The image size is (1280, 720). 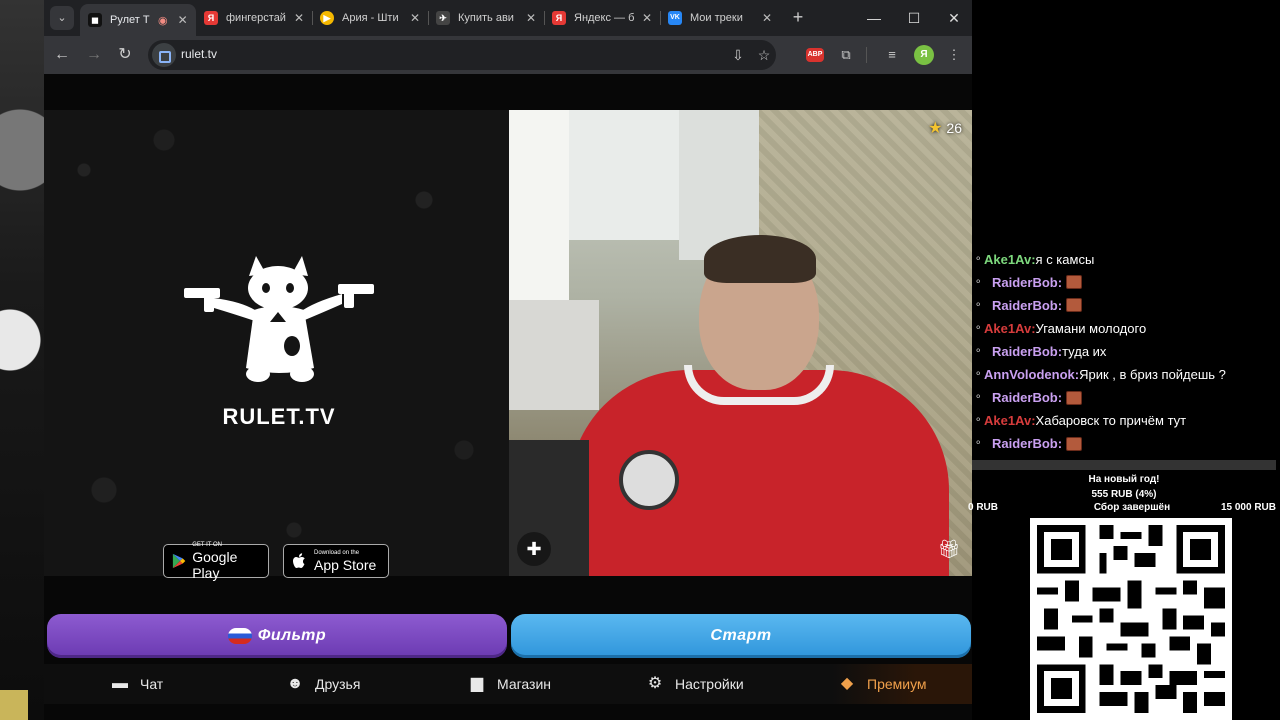 I want to click on new-tab-button: +, so click(x=798, y=18).